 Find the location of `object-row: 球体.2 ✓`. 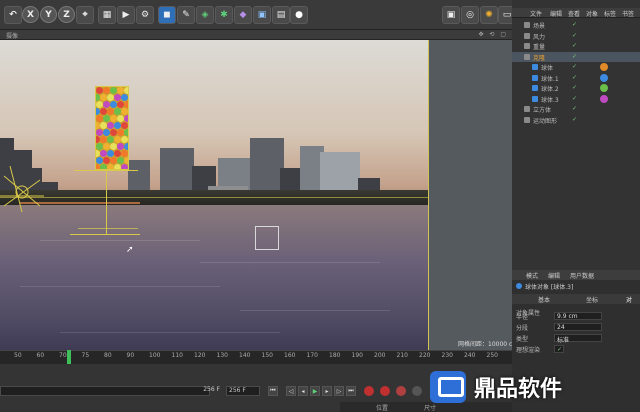

object-row: 球体.2 ✓ is located at coordinates (576, 88).